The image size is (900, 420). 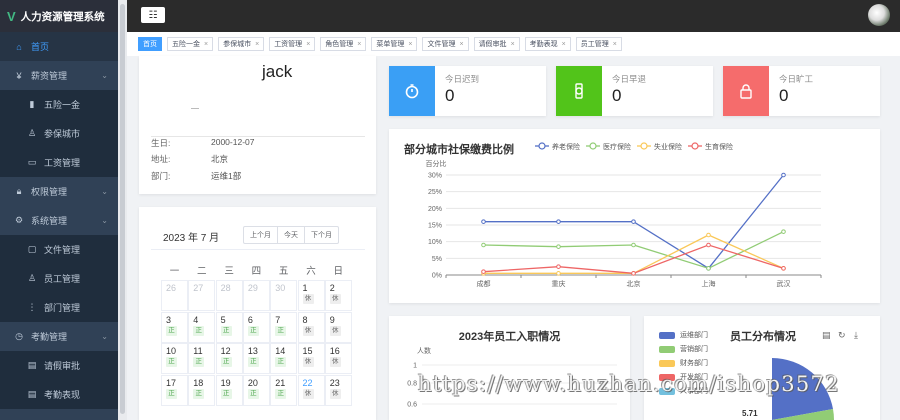 I want to click on legend-item: 营销部门, so click(x=683, y=349).